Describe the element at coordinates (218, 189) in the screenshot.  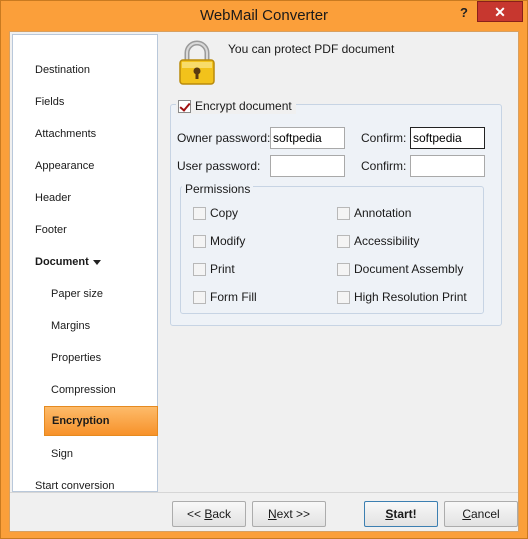
I see `permissions-title: Permissions` at that location.